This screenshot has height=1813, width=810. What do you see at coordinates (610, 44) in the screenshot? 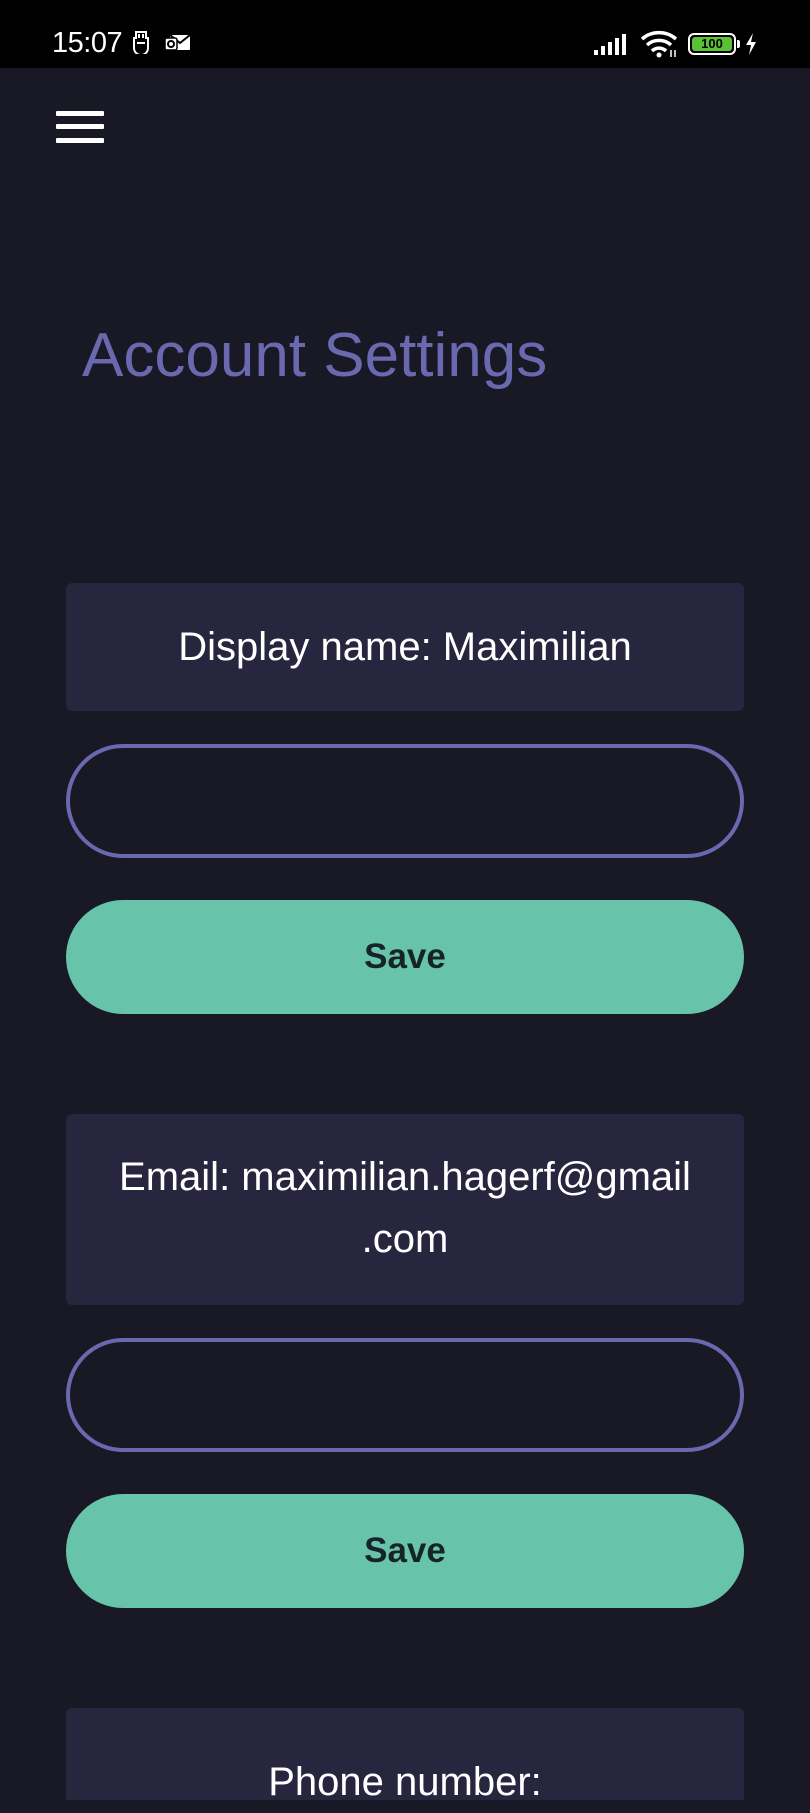
I see `signal-icon` at bounding box center [610, 44].